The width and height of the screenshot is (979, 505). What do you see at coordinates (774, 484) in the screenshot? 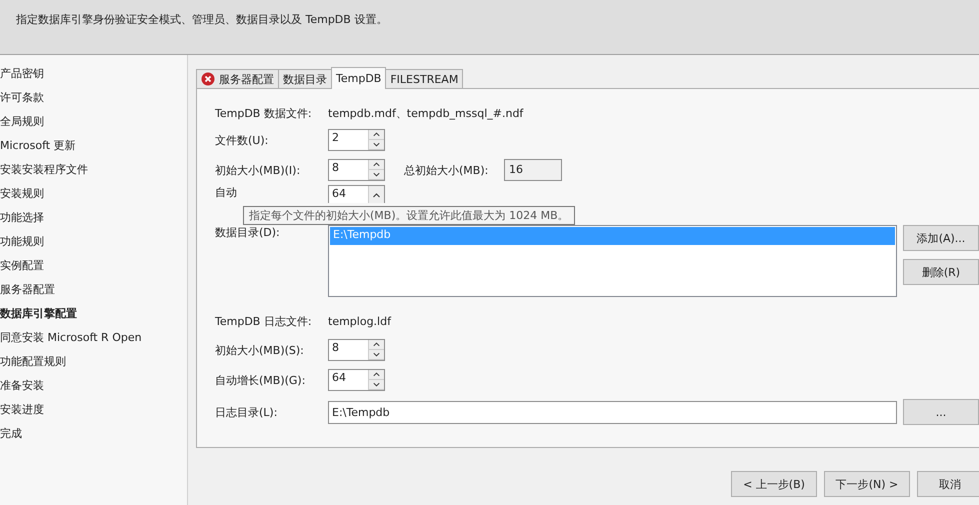
I see `back-button: < 上一步(B)` at bounding box center [774, 484].